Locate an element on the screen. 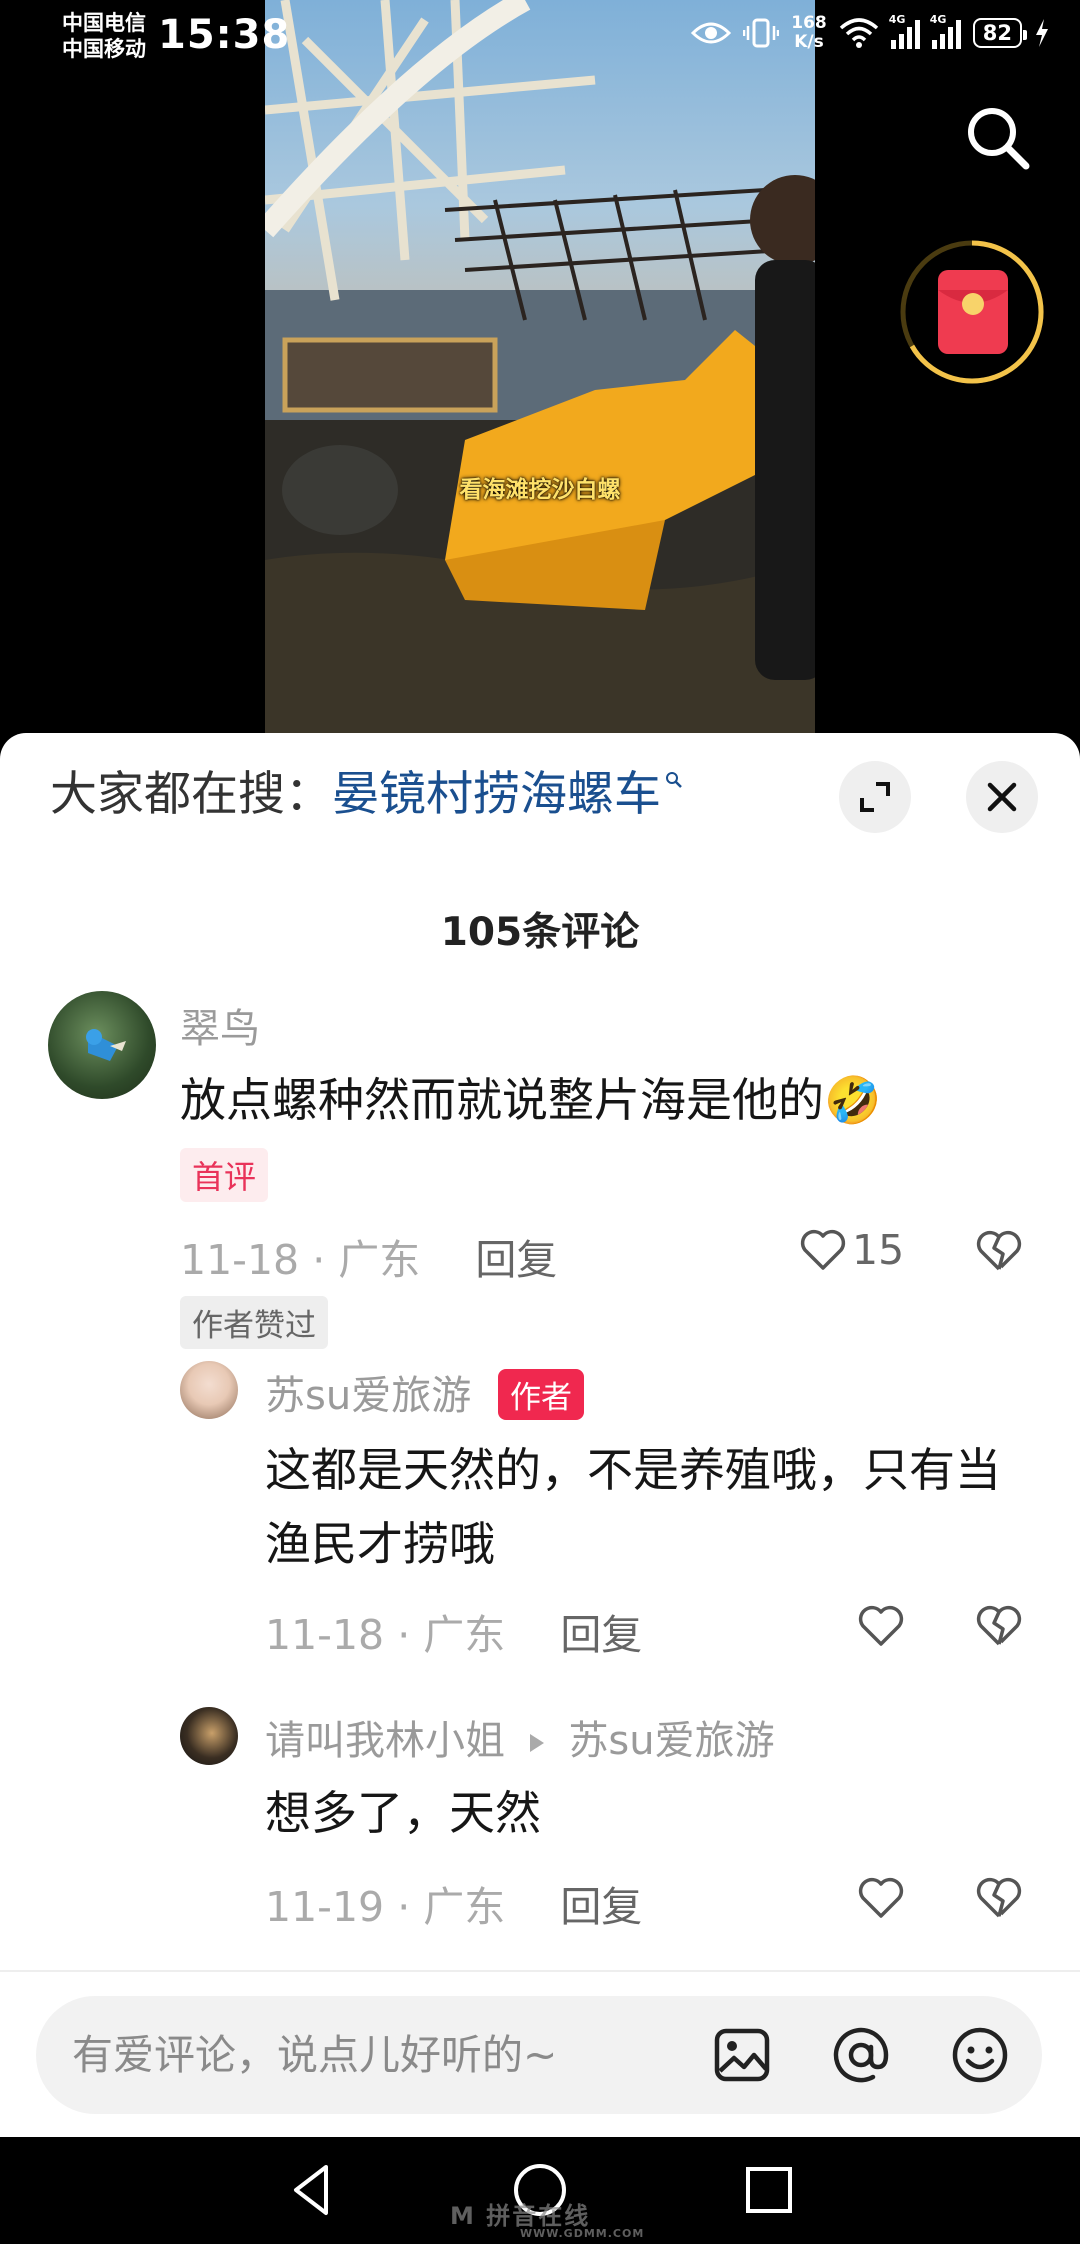 The width and height of the screenshot is (1080, 2244). back-button is located at coordinates (313, 2190).